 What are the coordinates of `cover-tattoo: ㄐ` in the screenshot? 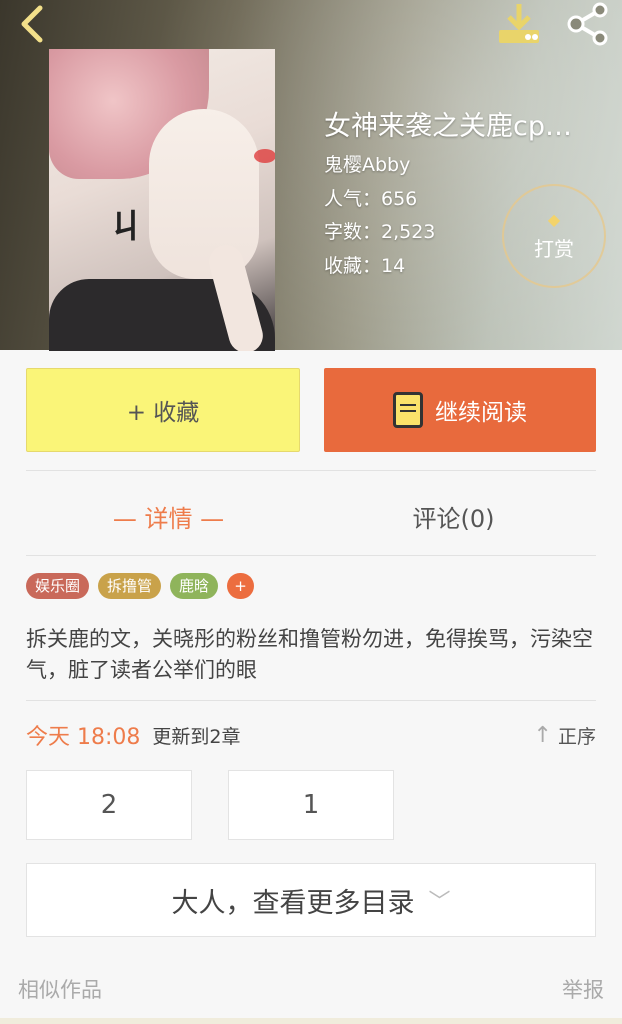 It's located at (126, 227).